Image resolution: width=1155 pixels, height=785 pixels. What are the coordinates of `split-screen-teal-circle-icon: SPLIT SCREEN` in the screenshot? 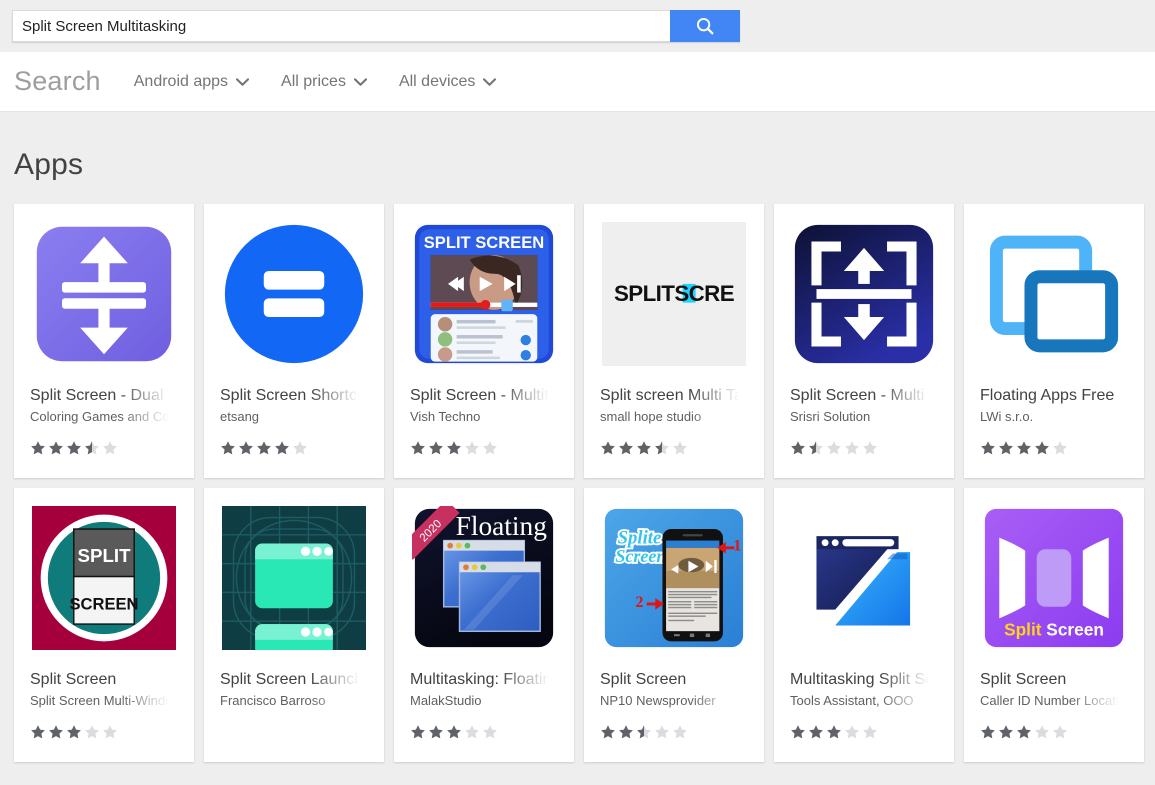 It's located at (104, 578).